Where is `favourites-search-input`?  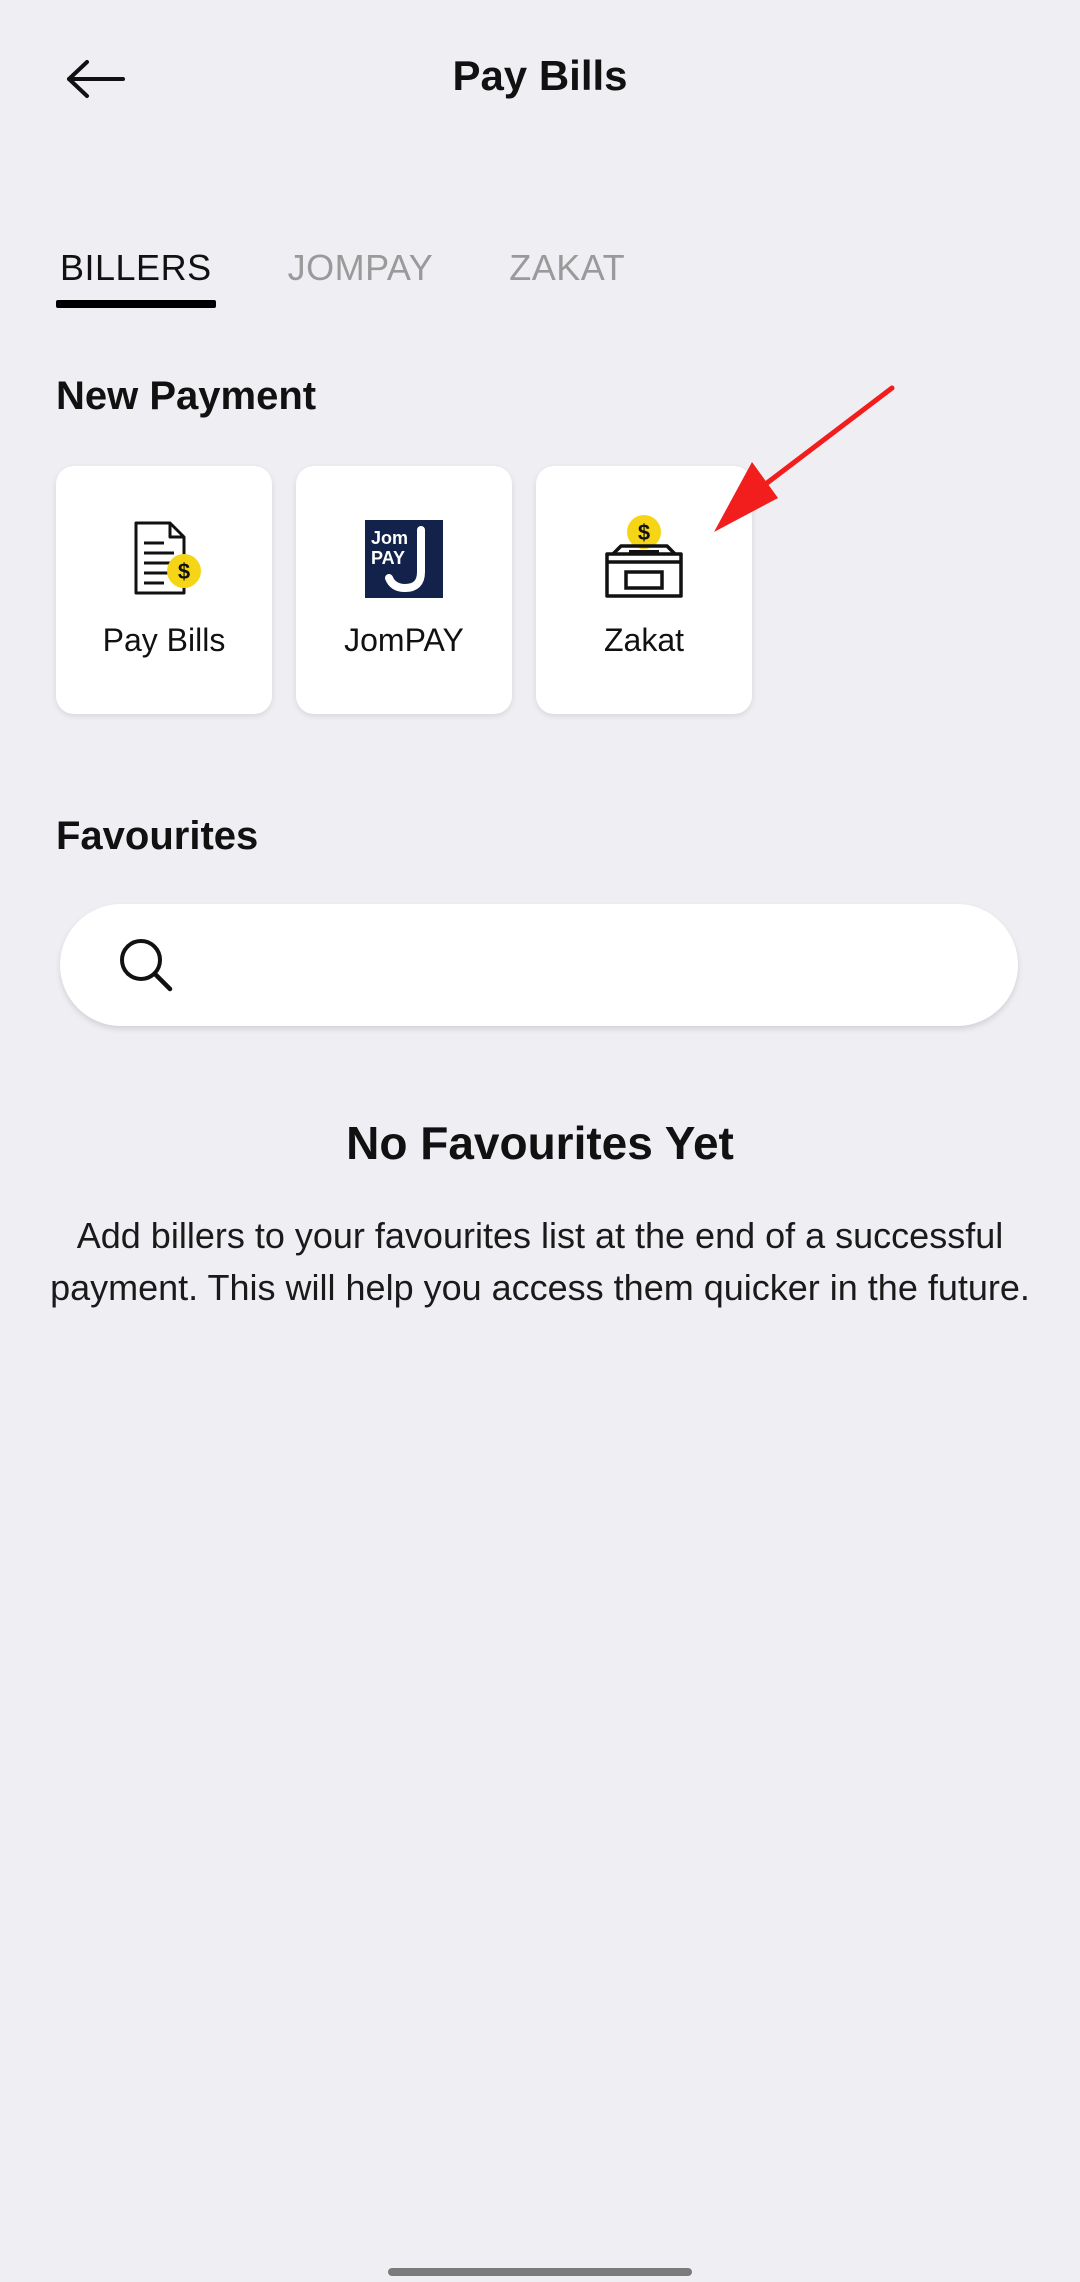
favourites-search-input is located at coordinates (598, 965).